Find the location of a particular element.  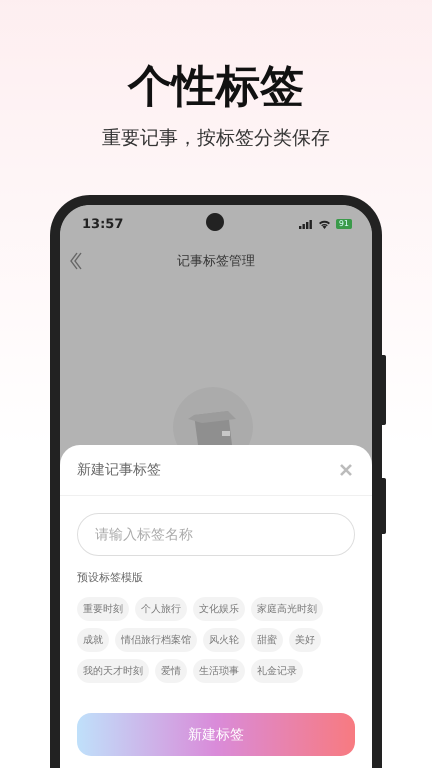

tag-chip: 甜蜜 is located at coordinates (267, 640).